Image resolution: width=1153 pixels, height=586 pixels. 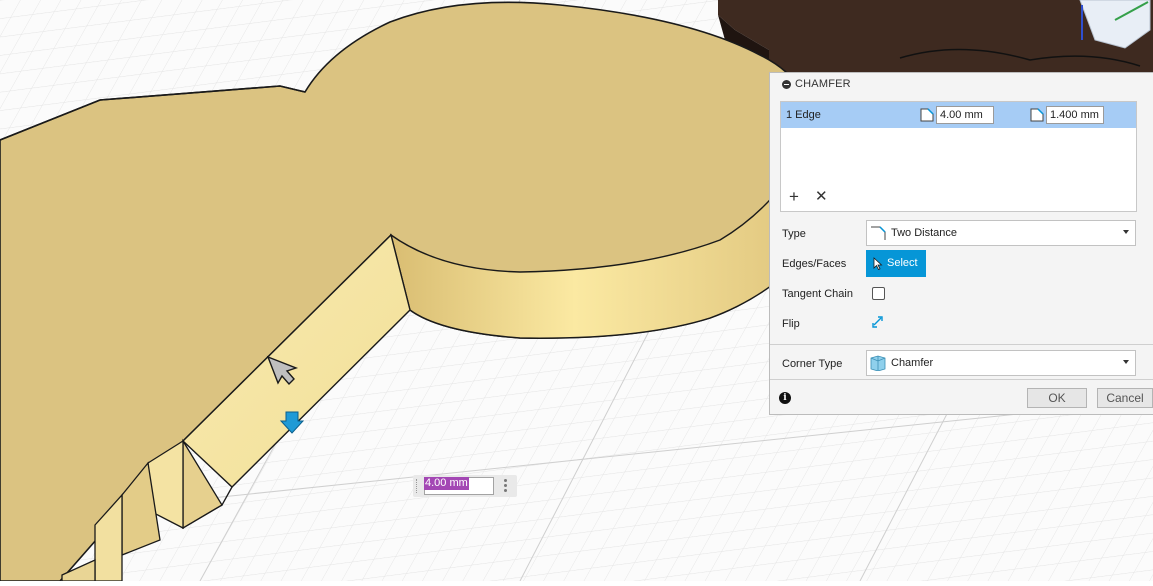 I want to click on add-icon: +, so click(x=794, y=196).